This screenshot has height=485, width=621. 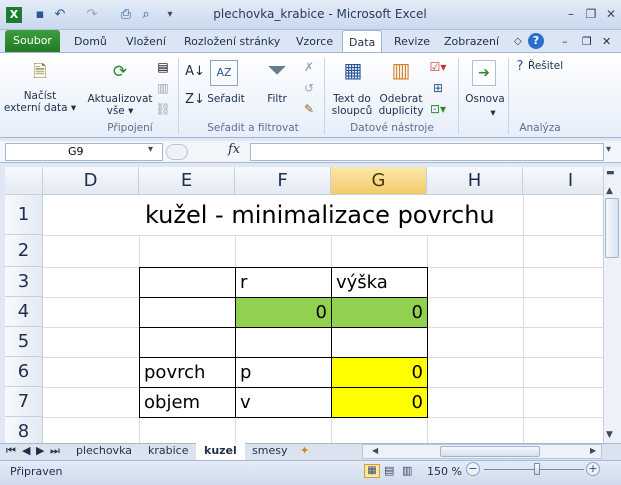 I want to click on sheet-tab-kuzel: kuzel, so click(x=220, y=451).